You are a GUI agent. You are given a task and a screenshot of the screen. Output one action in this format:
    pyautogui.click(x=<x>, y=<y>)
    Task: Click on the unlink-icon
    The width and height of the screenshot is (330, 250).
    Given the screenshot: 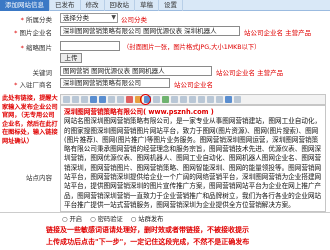 What is the action you would take?
    pyautogui.click(x=156, y=99)
    